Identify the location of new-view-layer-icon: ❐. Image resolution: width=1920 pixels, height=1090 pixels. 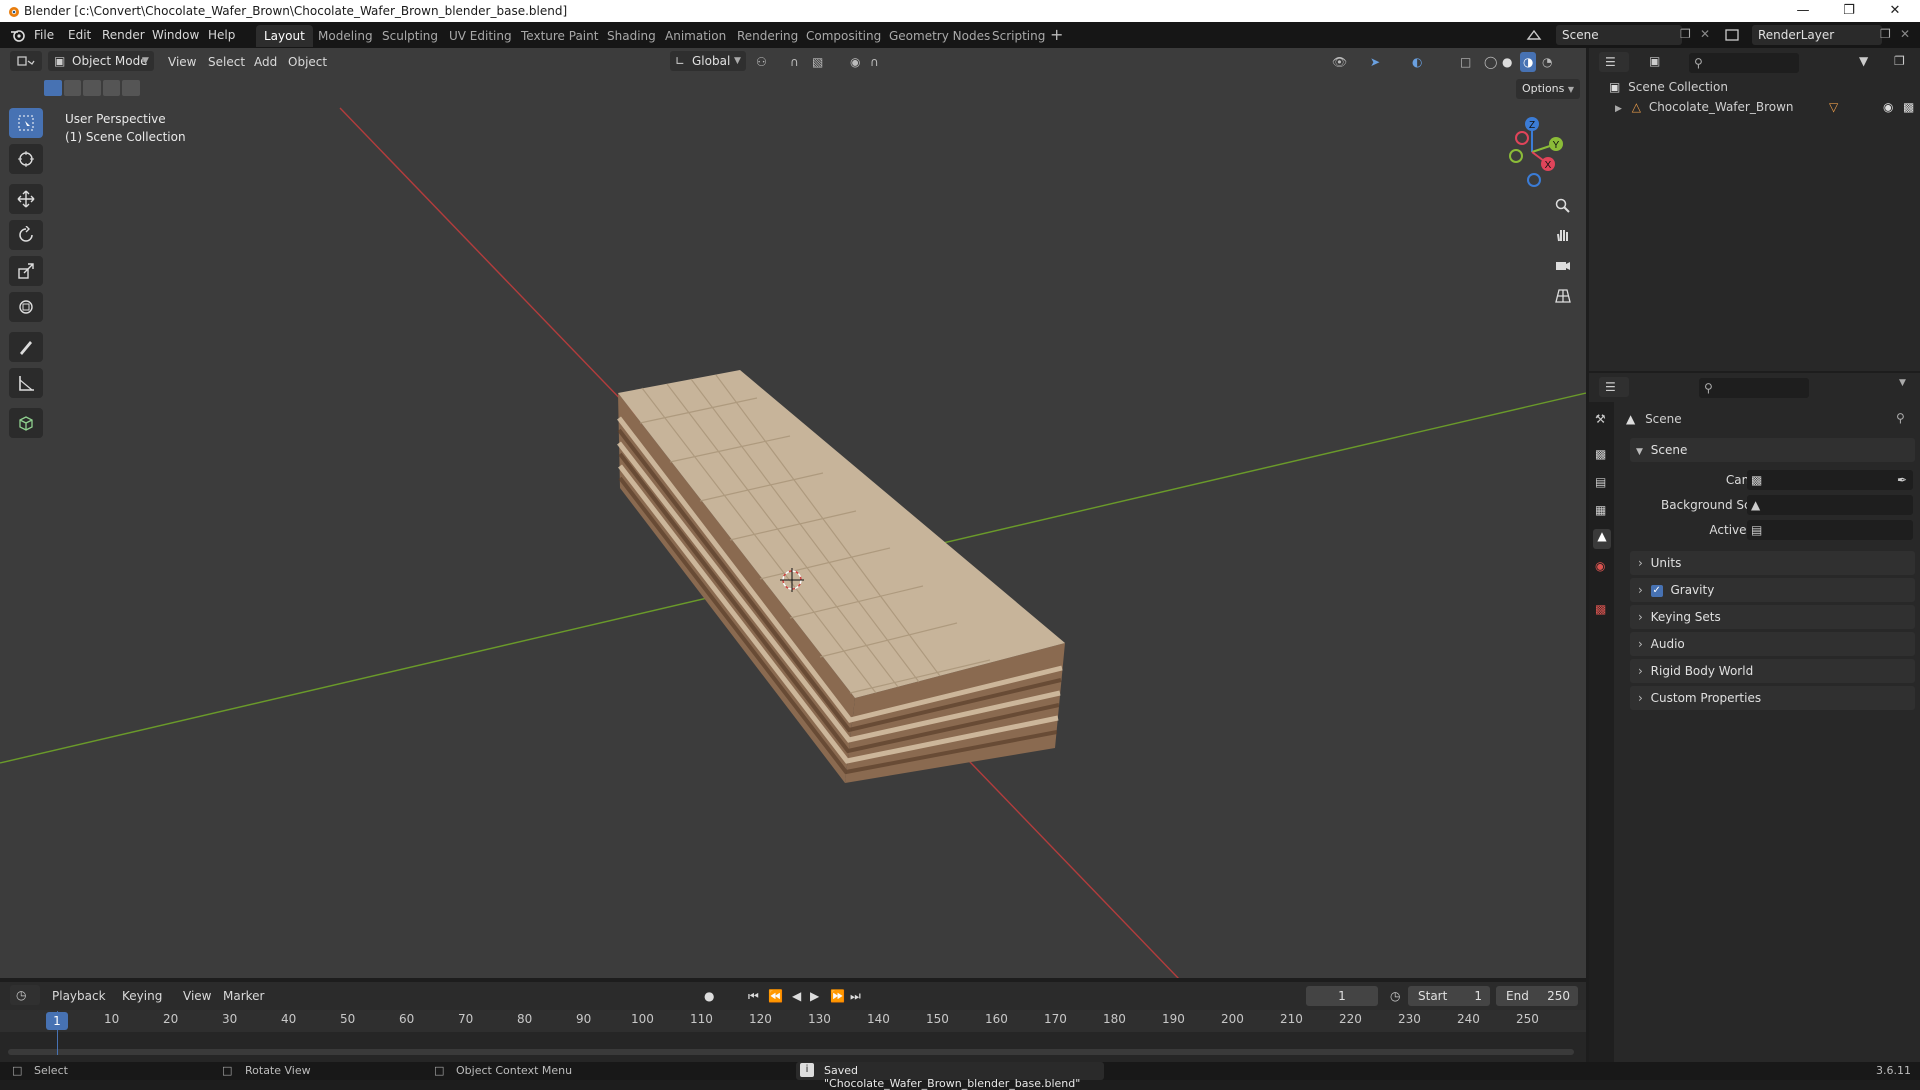
(1885, 34).